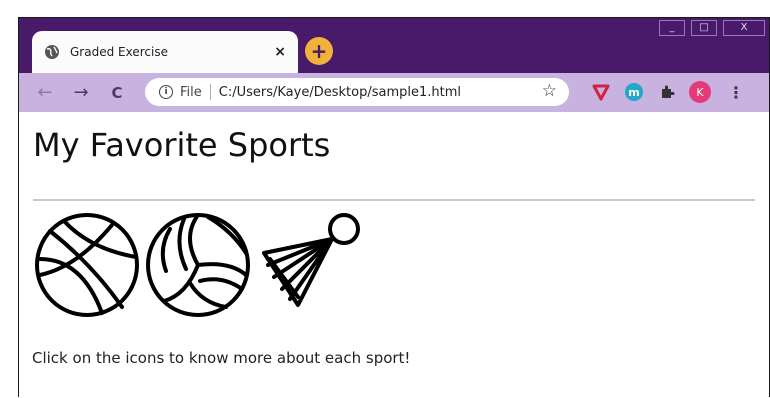  I want to click on bookmark-star-icon: ☆, so click(549, 91).